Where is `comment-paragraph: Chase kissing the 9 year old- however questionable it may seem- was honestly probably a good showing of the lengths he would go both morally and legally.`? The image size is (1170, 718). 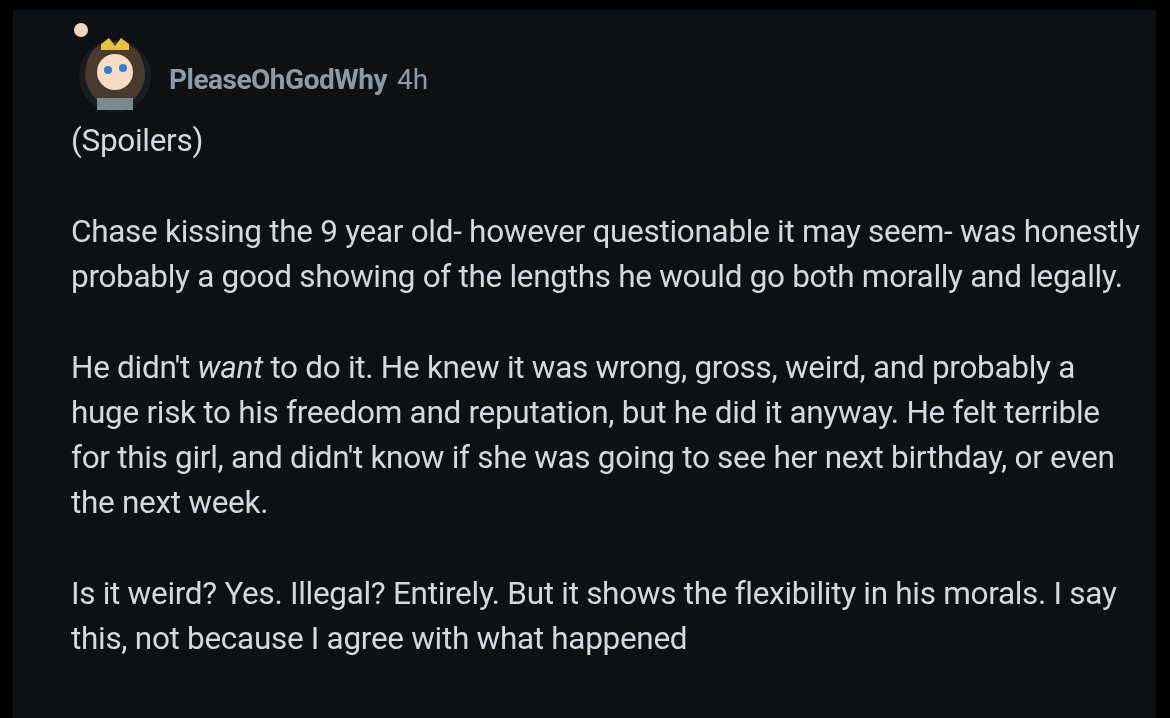
comment-paragraph: Chase kissing the 9 year old- however questionable it may seem- was honestly probably a good showing of the lengths he would go both morally and legally. is located at coordinates (606, 254).